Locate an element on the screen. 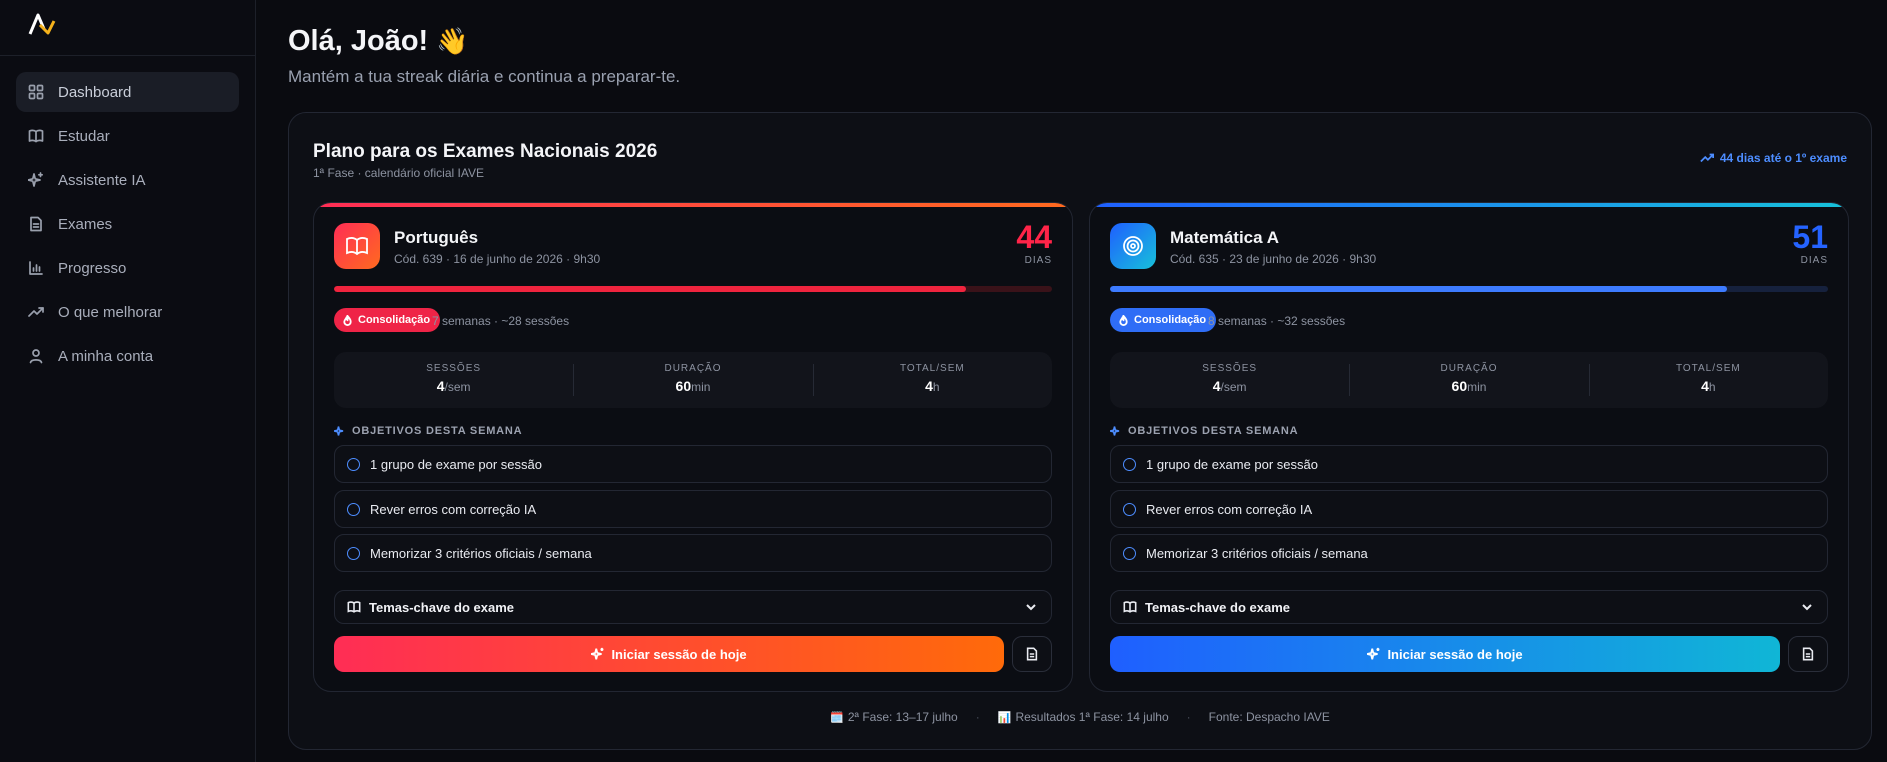  sidebar-item-assistente-ia: Assistente IA is located at coordinates (127, 180).